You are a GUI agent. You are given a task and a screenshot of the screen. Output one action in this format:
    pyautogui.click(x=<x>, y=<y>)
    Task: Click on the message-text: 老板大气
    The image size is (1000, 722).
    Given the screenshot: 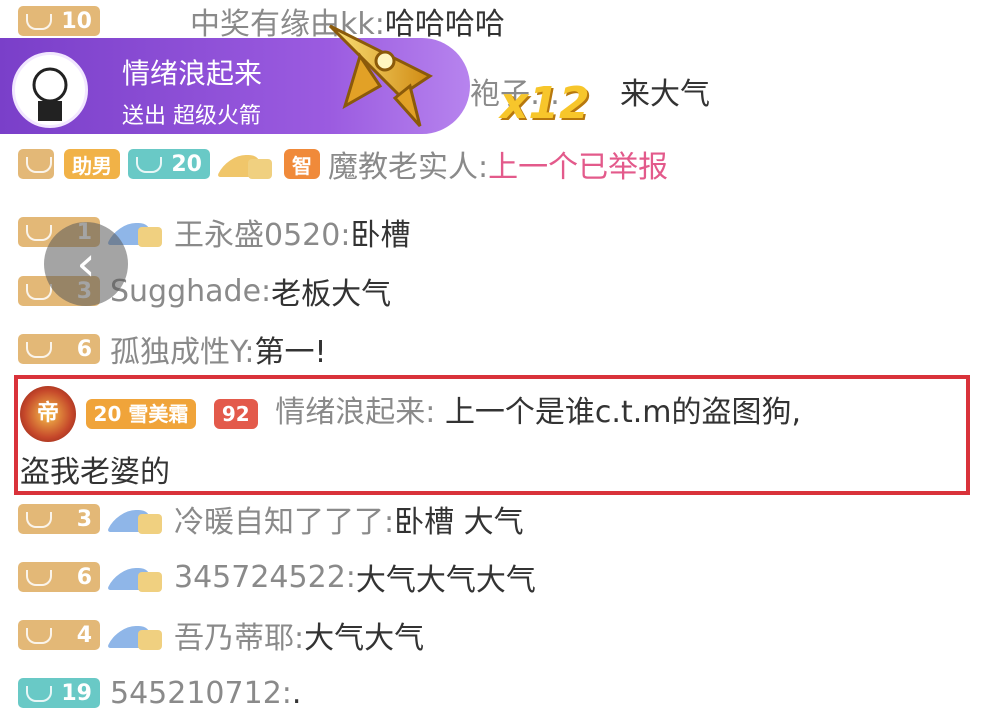 What is the action you would take?
    pyautogui.click(x=331, y=294)
    